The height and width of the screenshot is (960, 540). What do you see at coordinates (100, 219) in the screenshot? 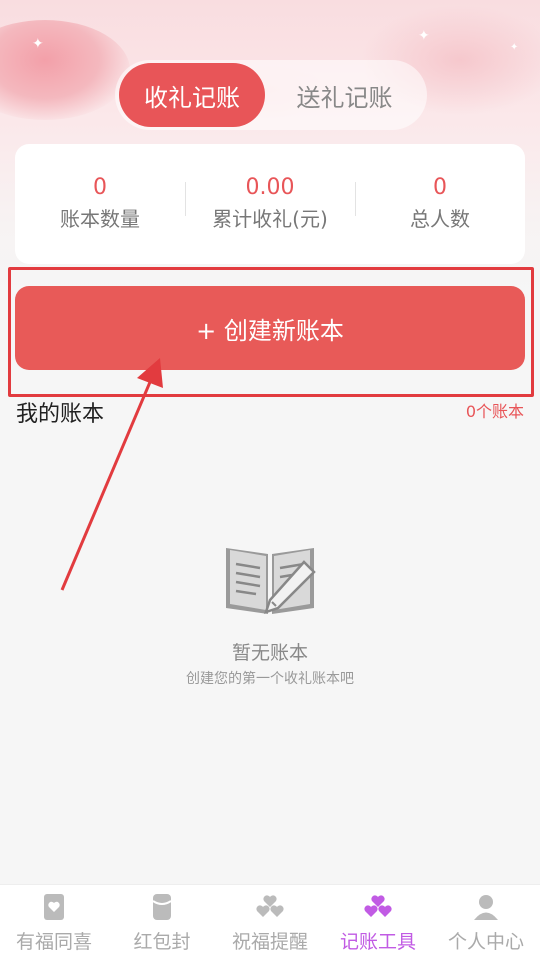
I see `stat-label: 账本数量` at bounding box center [100, 219].